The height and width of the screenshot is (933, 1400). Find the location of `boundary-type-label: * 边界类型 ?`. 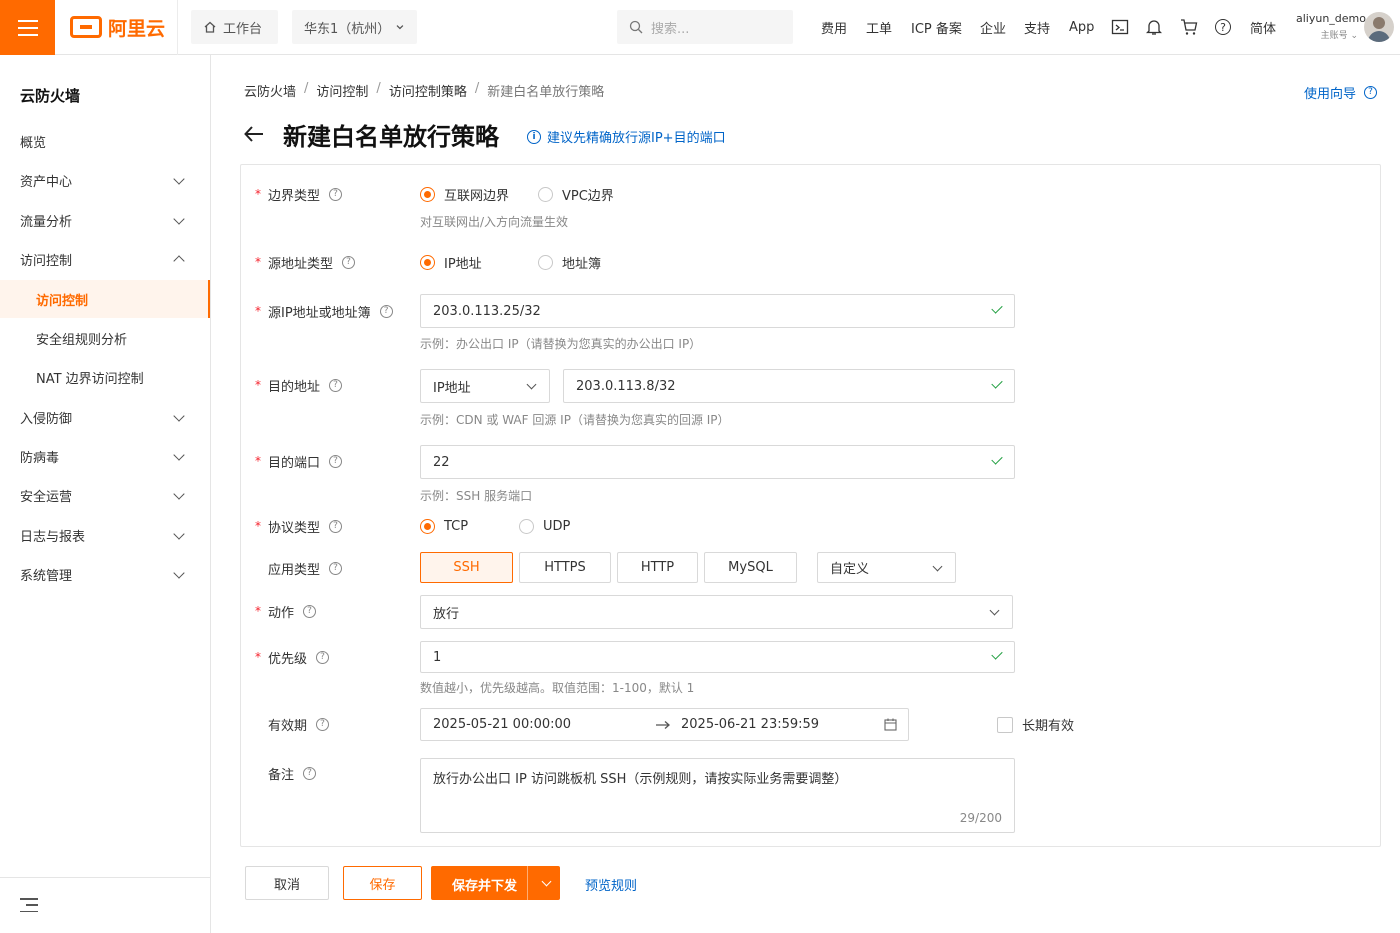

boundary-type-label: * 边界类型 ? is located at coordinates (299, 194).